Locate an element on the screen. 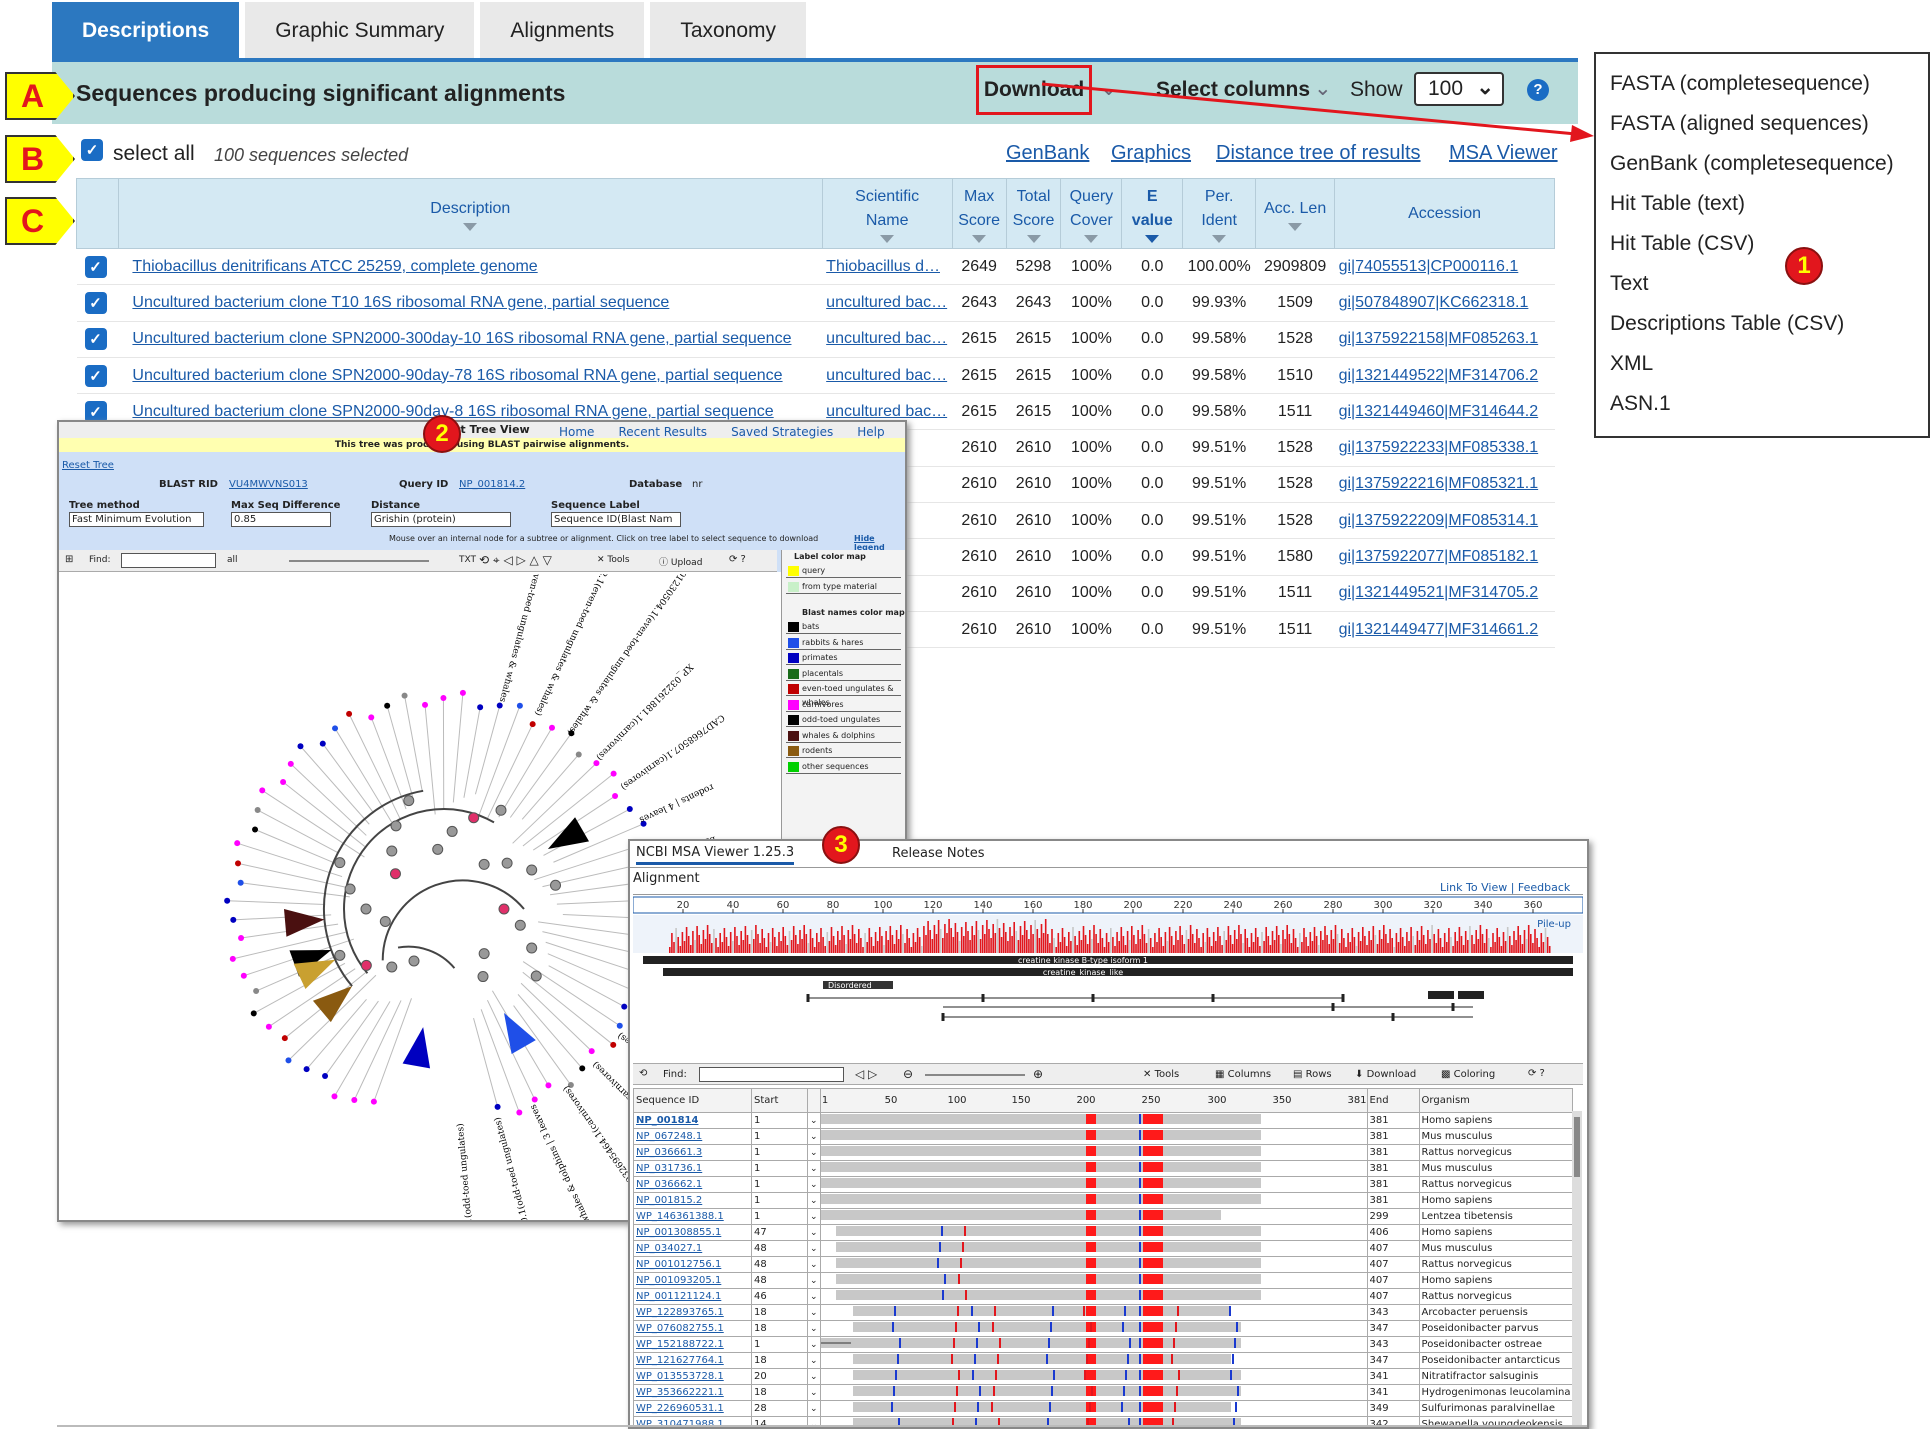  expand-icon: ⊞ is located at coordinates (69, 559).